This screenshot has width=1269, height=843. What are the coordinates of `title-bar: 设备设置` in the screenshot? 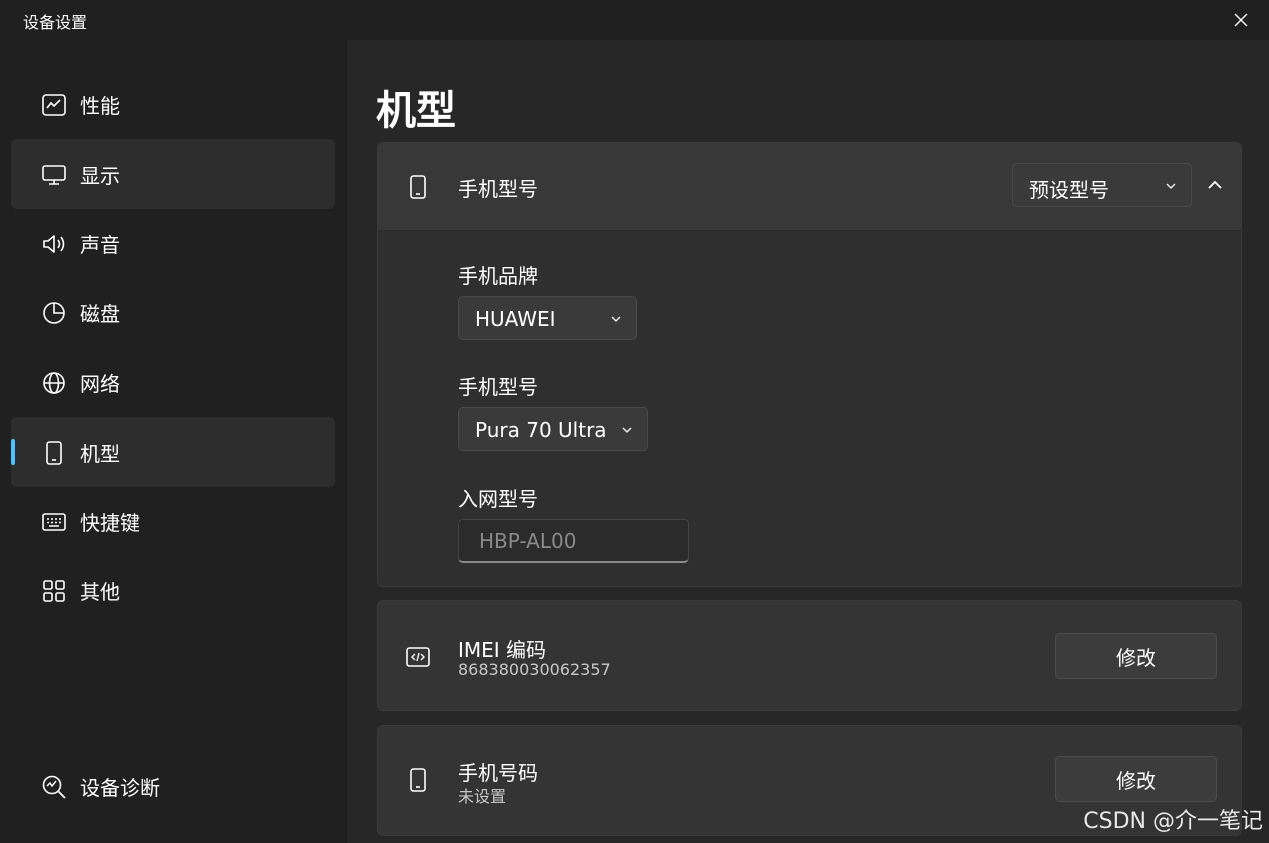 It's located at (634, 20).